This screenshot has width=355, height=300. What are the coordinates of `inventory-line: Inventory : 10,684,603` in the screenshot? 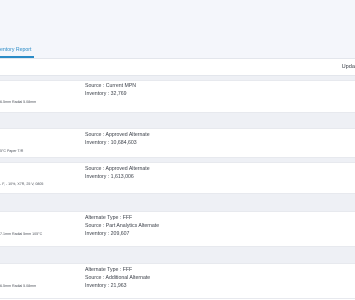 It's located at (111, 142).